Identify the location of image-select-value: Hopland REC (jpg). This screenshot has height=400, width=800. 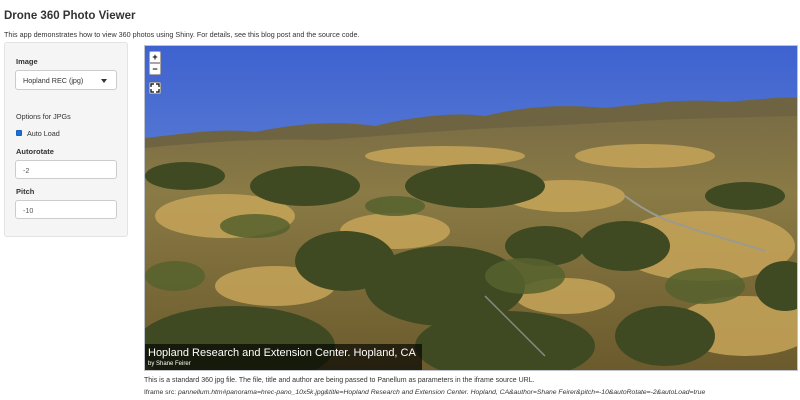
(53, 80).